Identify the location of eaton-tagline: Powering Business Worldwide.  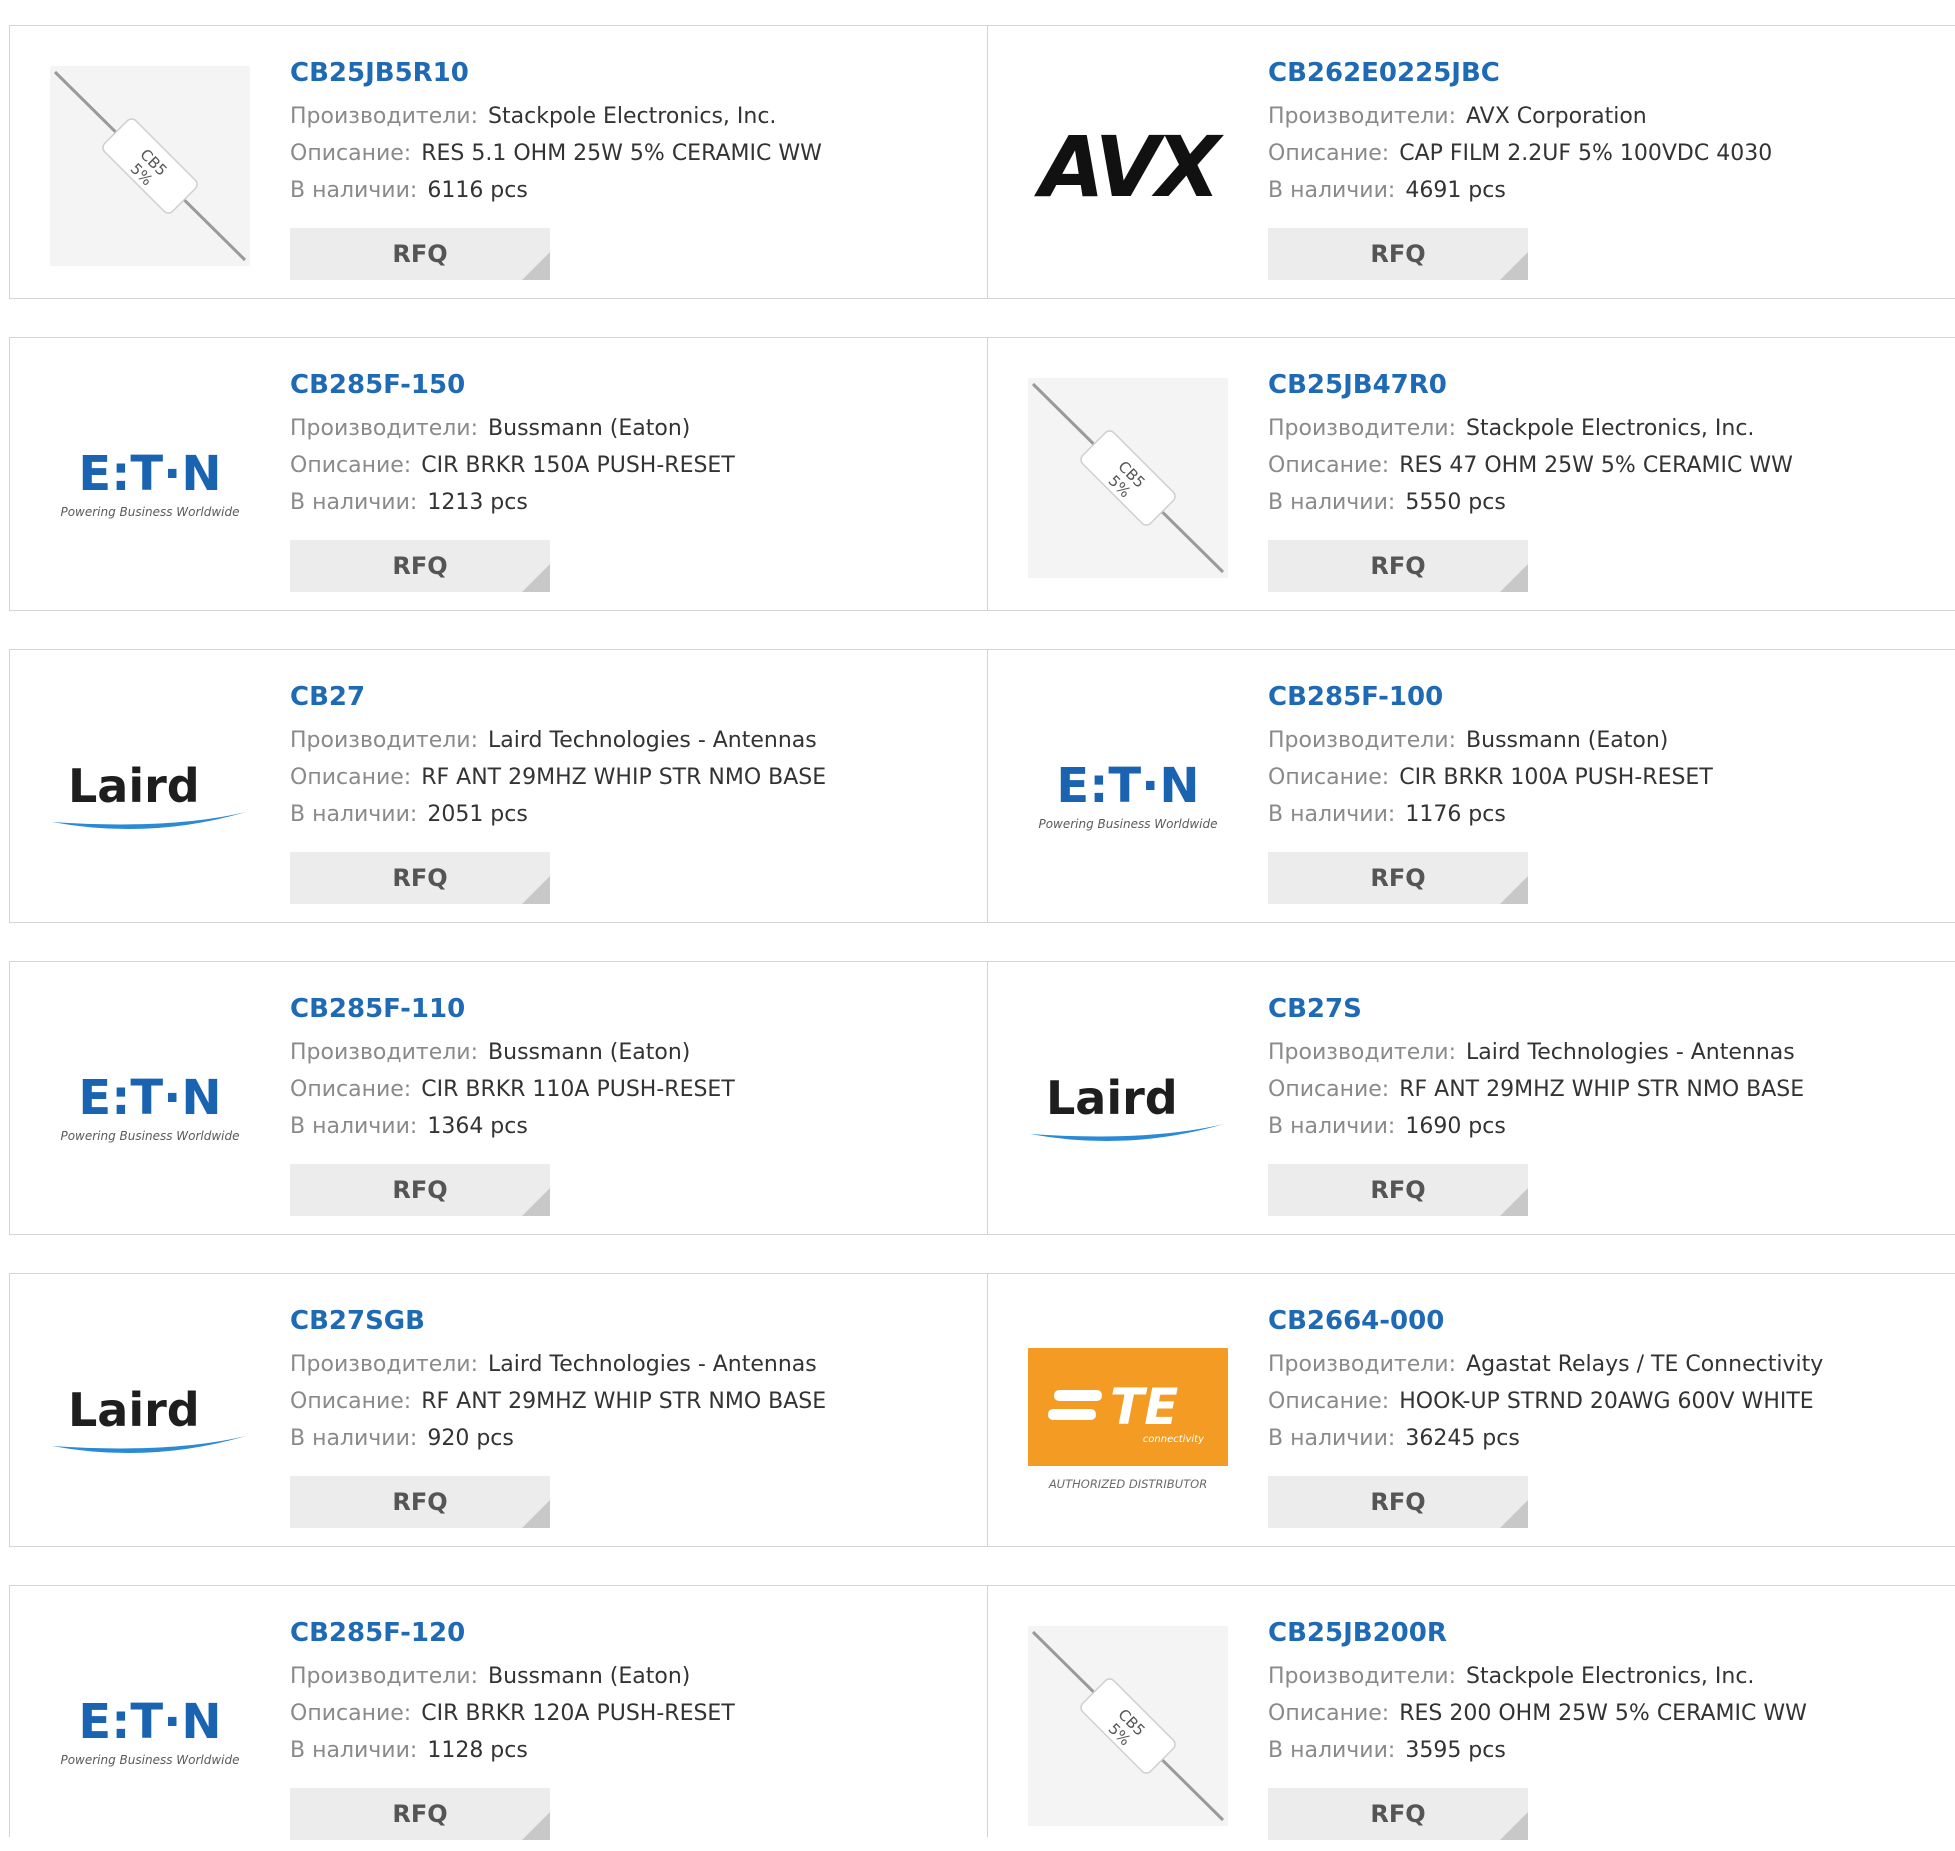
(149, 1136).